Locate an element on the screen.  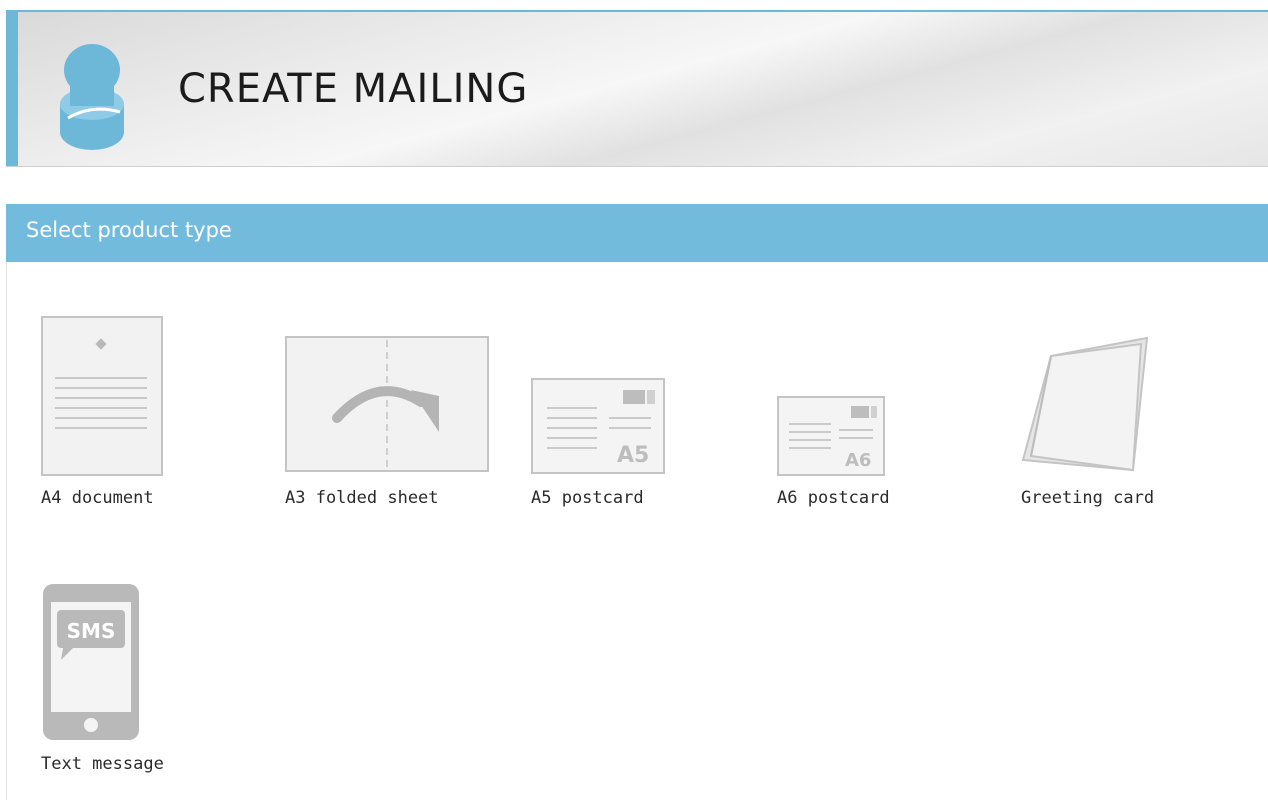
postcard-badge: A5 is located at coordinates (633, 455).